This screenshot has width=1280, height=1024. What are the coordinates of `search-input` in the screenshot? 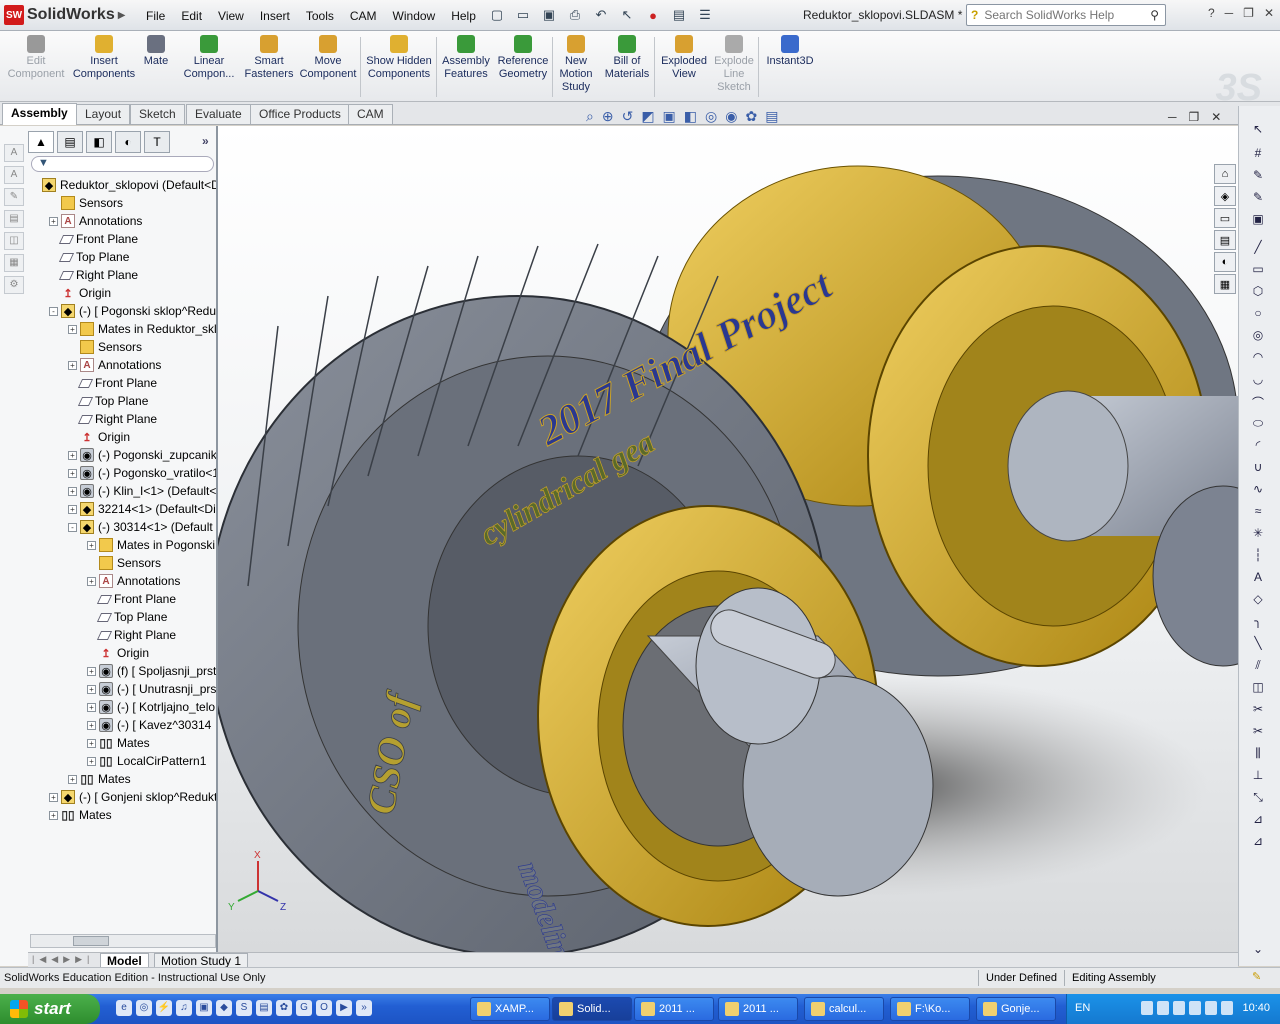 It's located at (1052, 15).